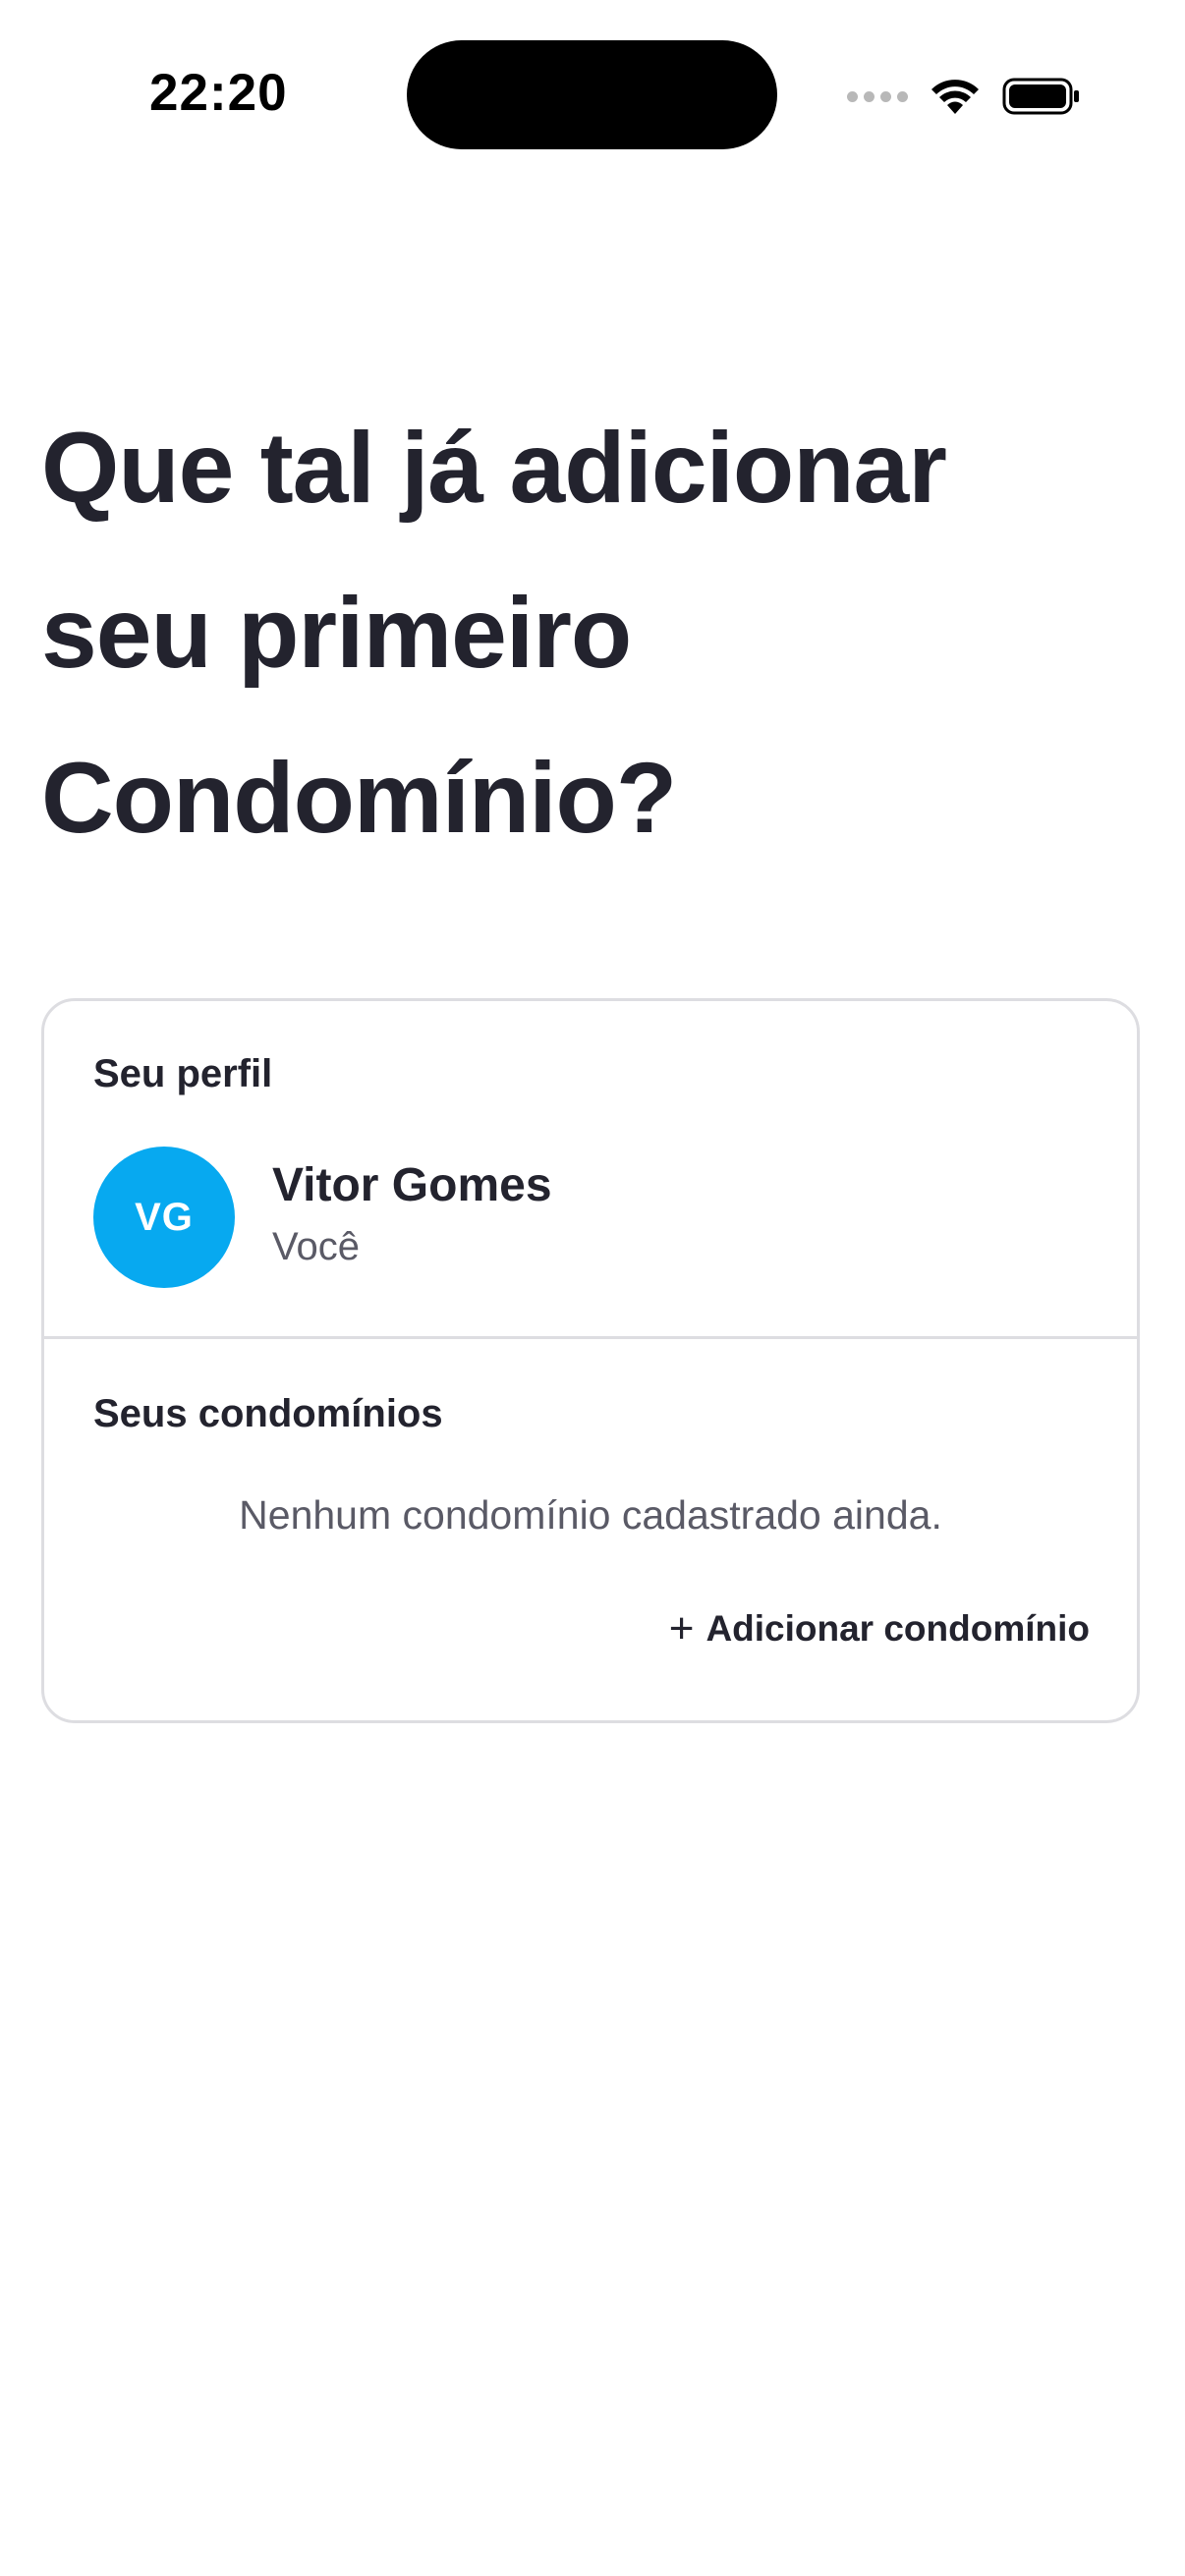  I want to click on profile-role: Você, so click(316, 1246).